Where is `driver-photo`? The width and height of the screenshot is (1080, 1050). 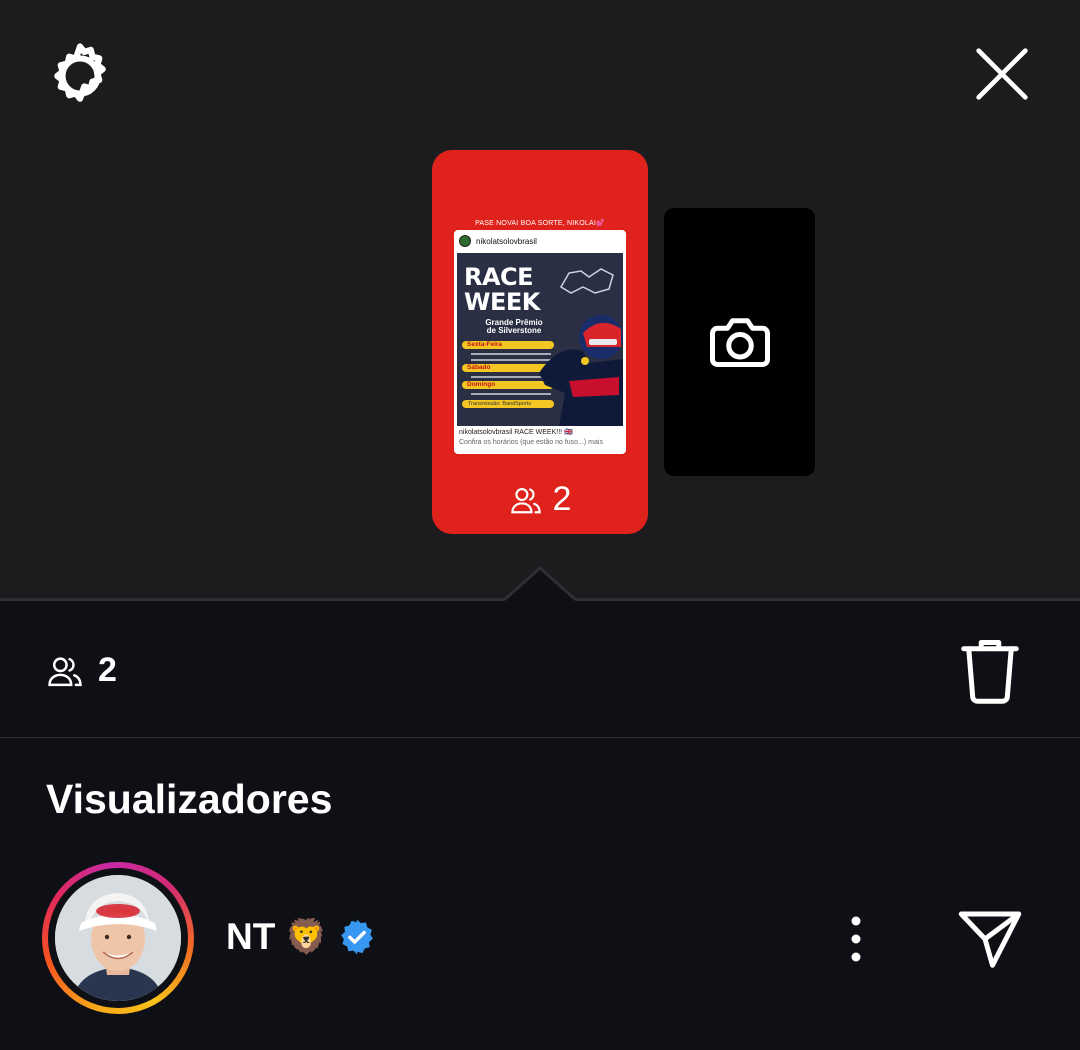 driver-photo is located at coordinates (581, 370).